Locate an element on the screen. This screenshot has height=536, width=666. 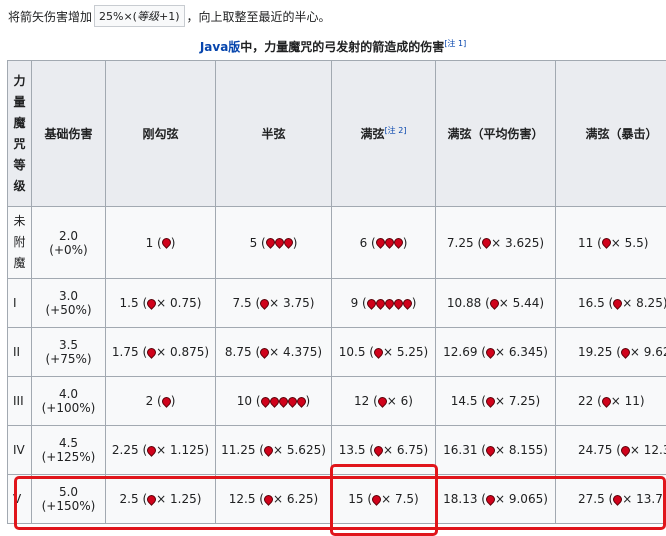
header-full-avg: 满弦（平均伤害） is located at coordinates (496, 134).